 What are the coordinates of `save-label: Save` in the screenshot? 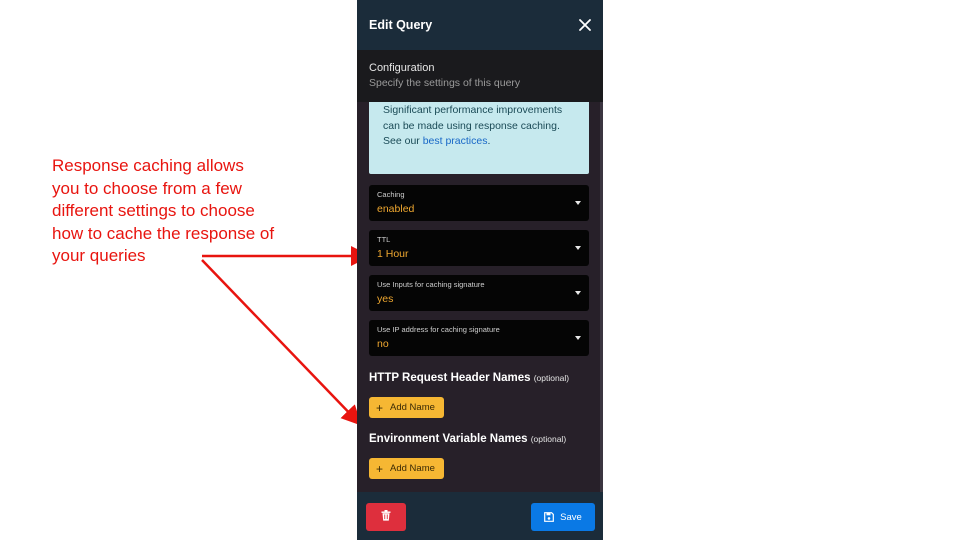 It's located at (571, 517).